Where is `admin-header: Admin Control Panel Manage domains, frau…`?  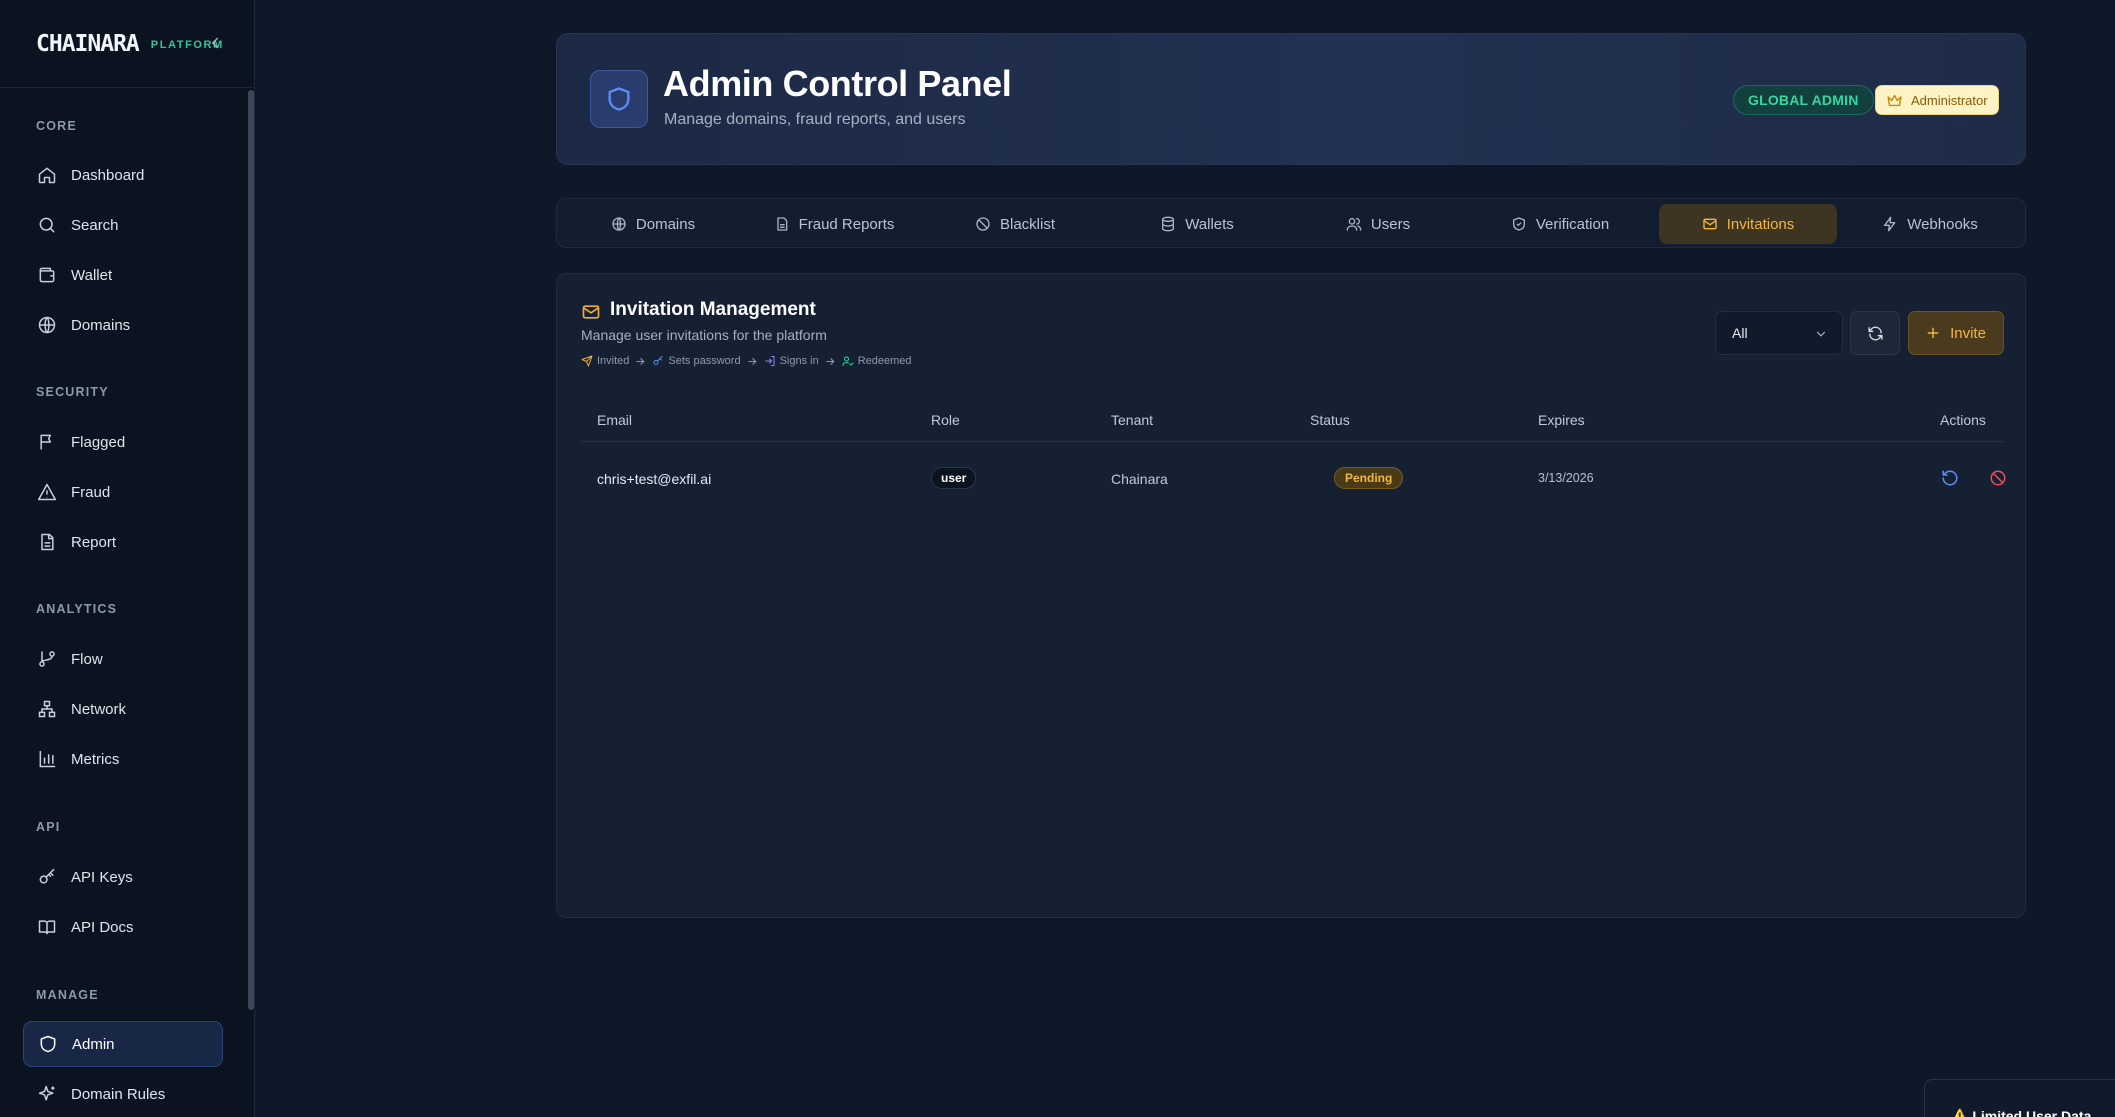
admin-header: Admin Control Panel Manage domains, frau… is located at coordinates (1291, 99).